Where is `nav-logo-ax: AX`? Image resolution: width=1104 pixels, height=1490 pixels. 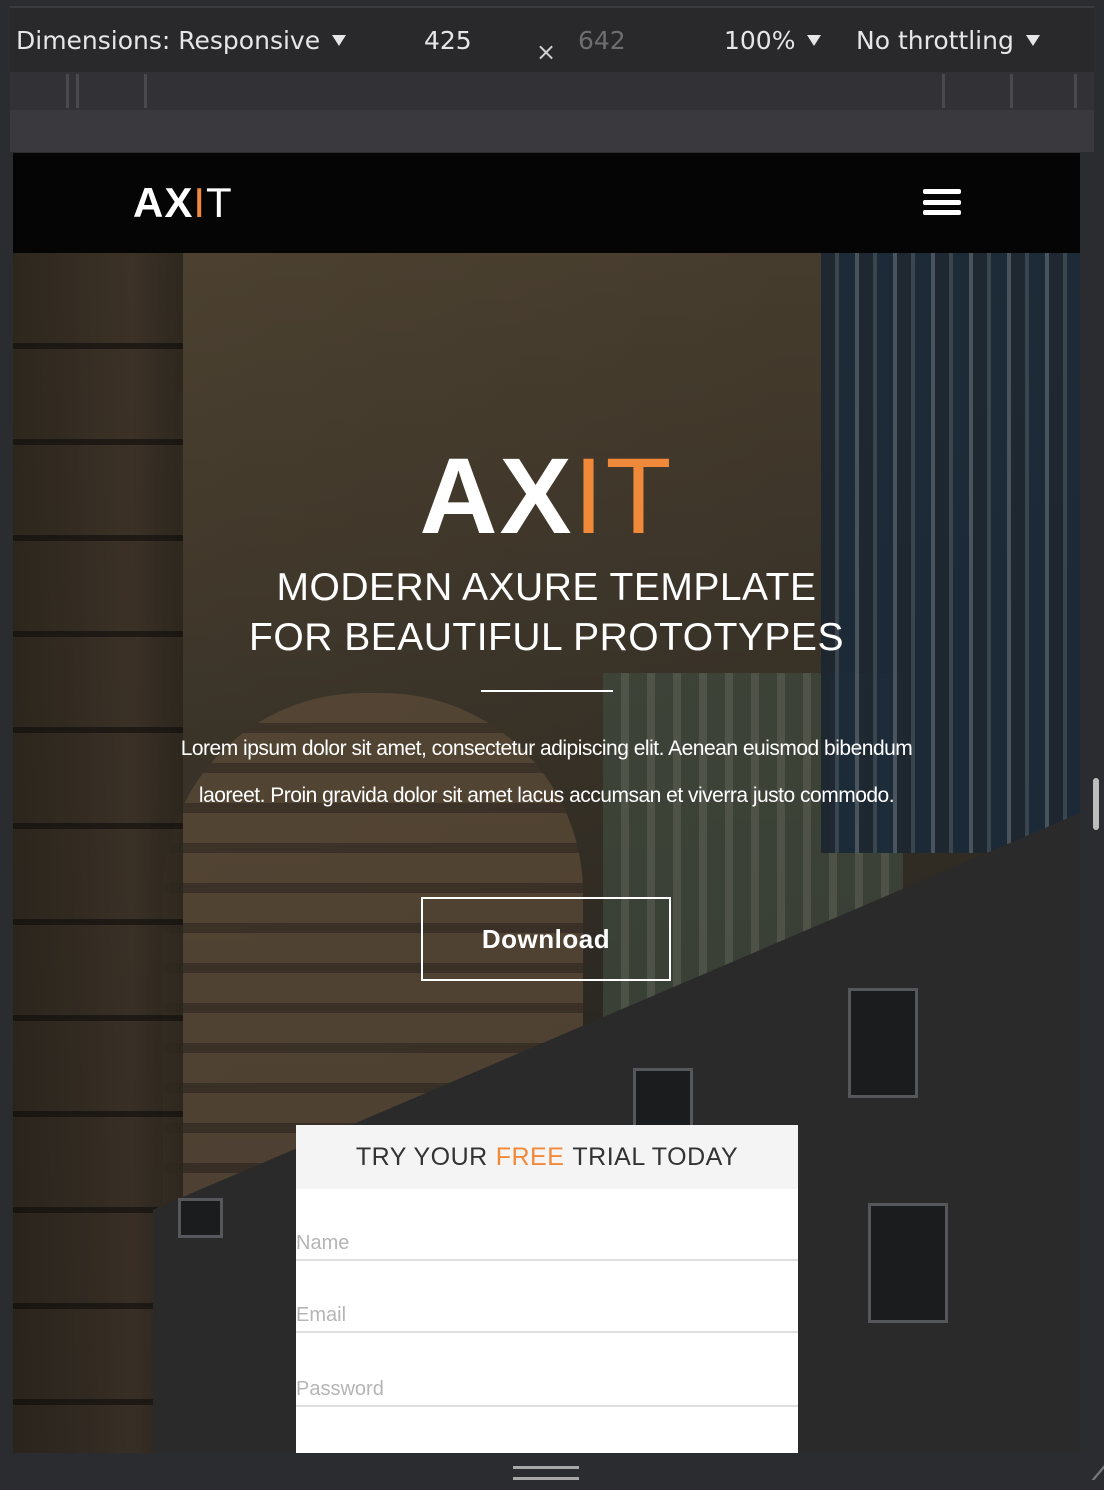
nav-logo-ax: AX is located at coordinates (163, 202).